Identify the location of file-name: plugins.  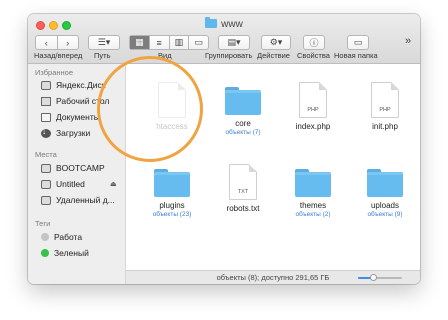
(172, 205).